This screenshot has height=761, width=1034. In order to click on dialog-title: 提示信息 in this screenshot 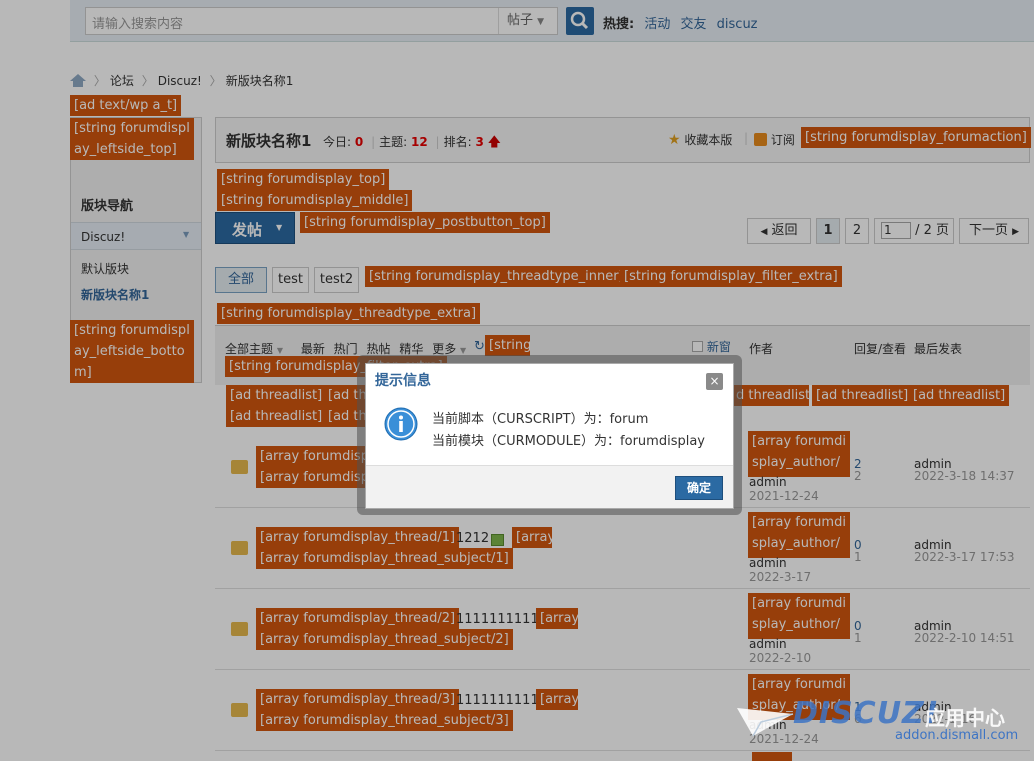, I will do `click(403, 381)`.